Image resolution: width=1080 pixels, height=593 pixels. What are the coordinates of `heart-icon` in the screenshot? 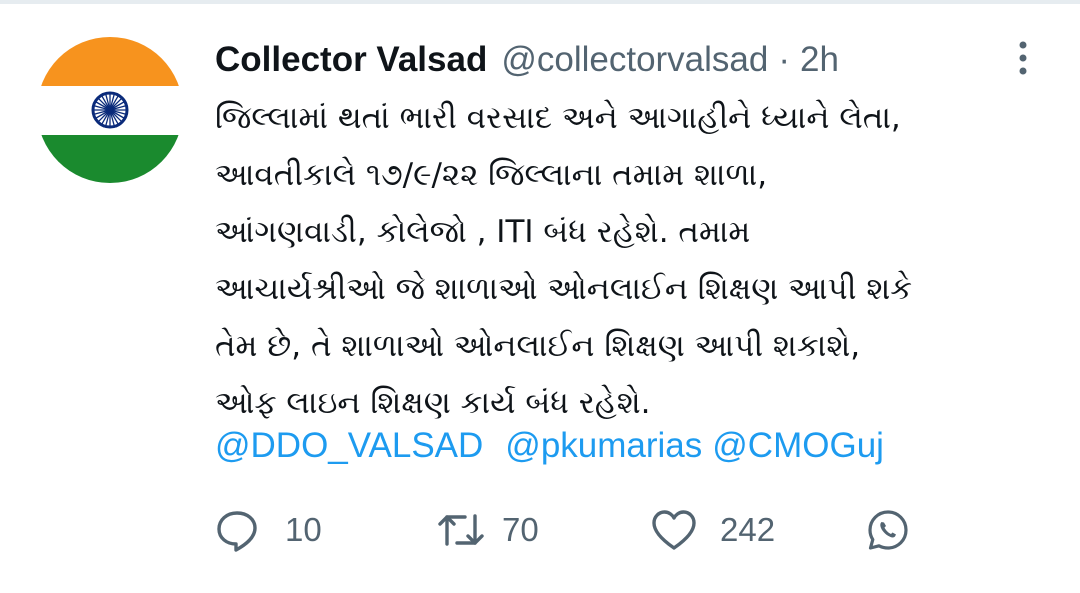 It's located at (674, 530).